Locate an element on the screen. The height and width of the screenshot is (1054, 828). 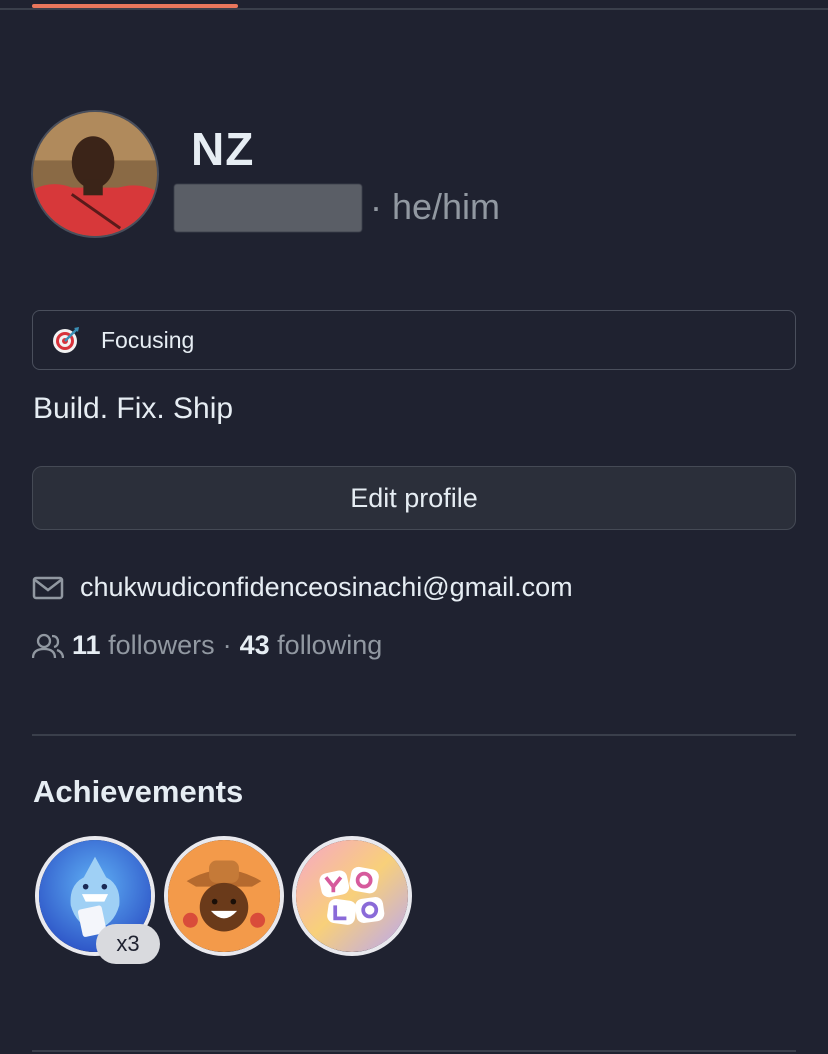
bottom-border is located at coordinates (414, 1051).